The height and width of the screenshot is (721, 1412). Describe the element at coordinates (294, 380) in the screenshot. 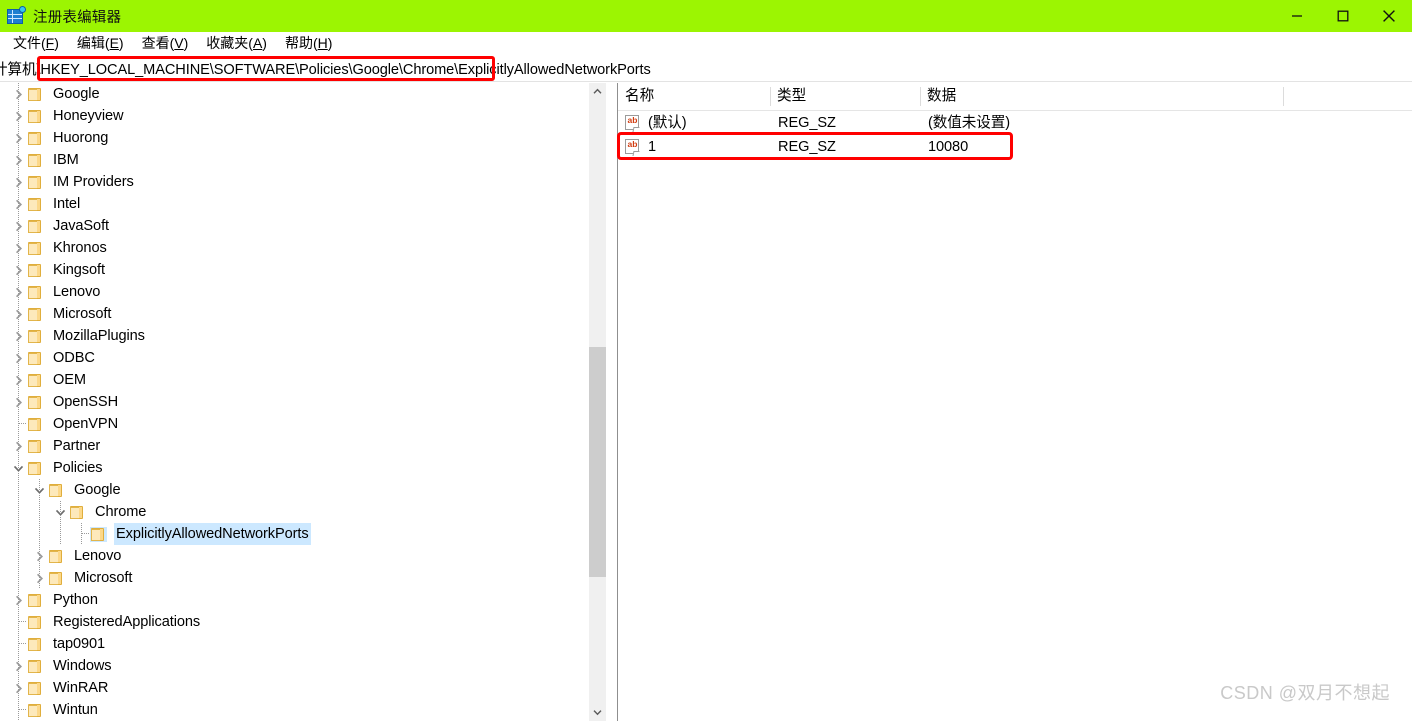

I see `tree-item-oem: OEM` at that location.